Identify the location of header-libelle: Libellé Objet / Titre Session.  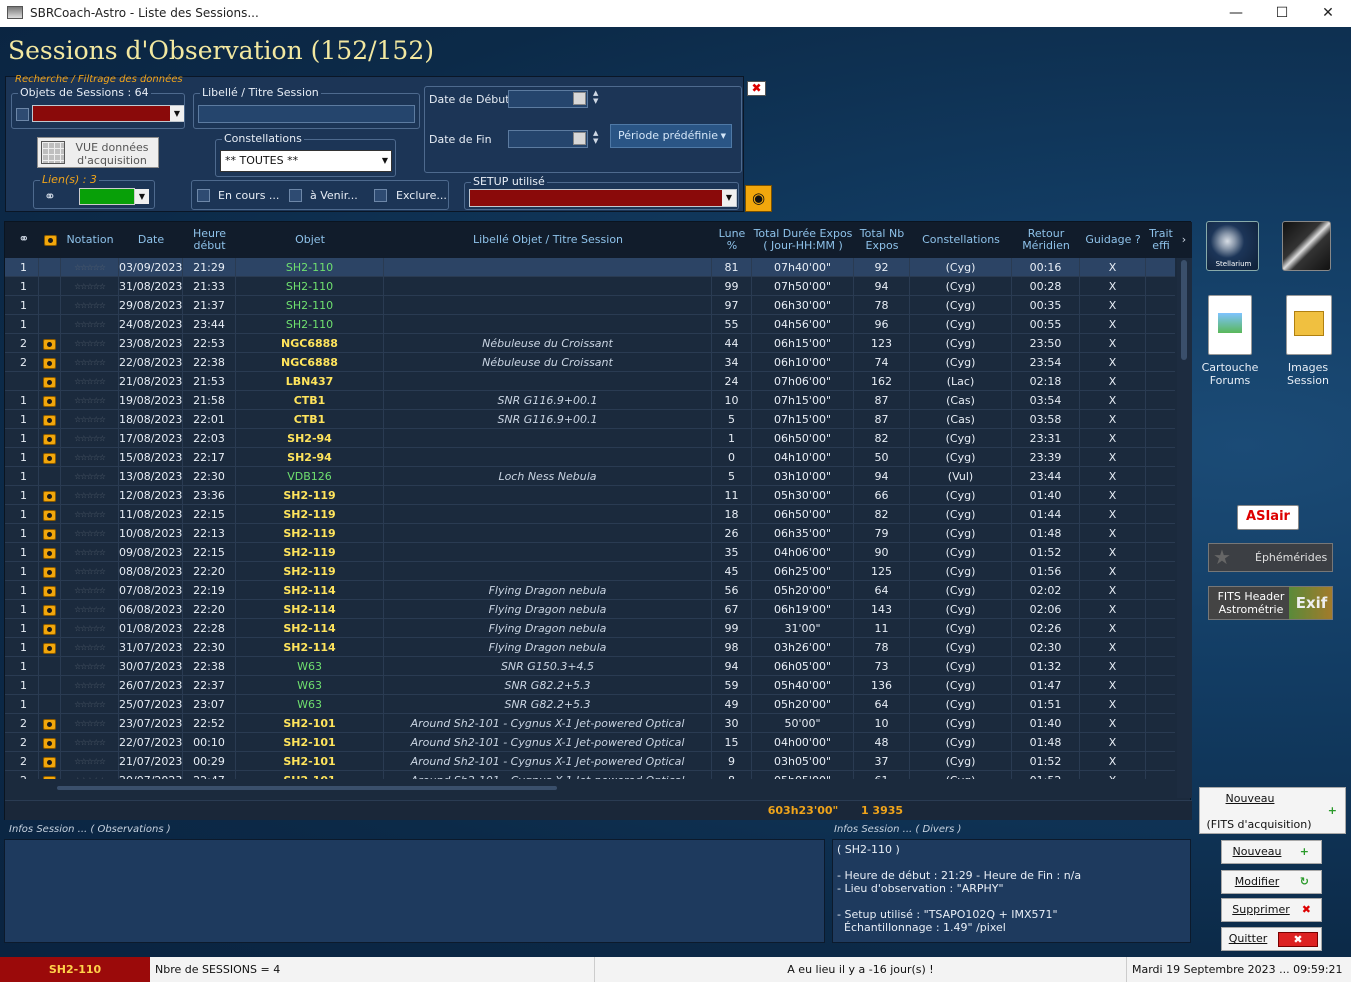
(548, 240).